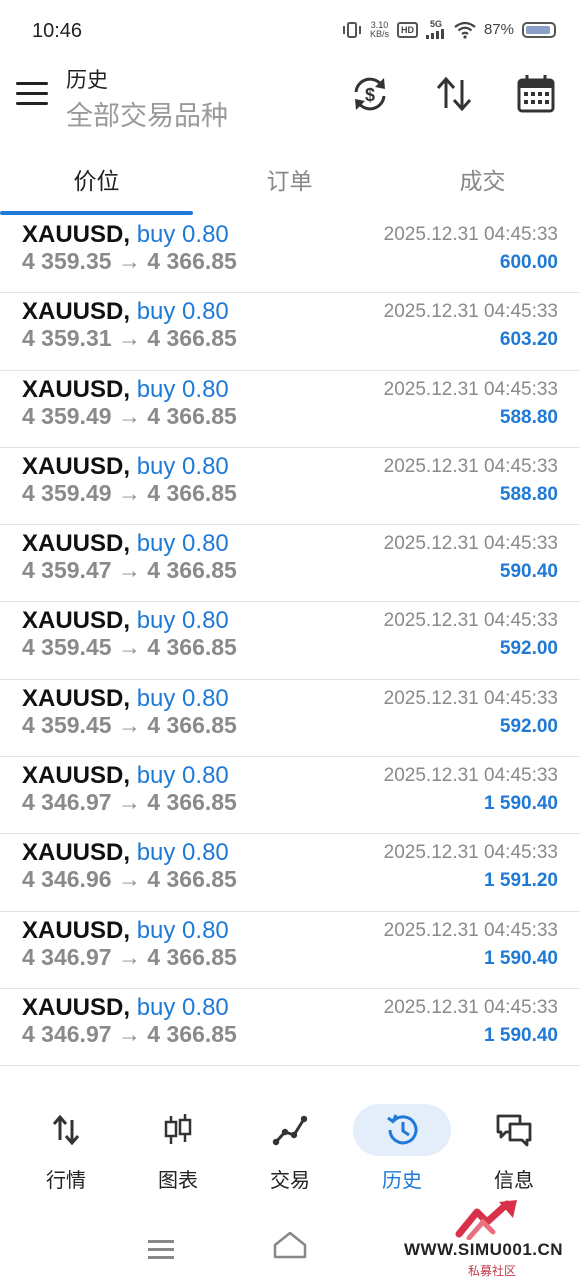 This screenshot has height=1282, width=580. Describe the element at coordinates (528, 340) in the screenshot. I see `deal-profit: 603.20` at that location.